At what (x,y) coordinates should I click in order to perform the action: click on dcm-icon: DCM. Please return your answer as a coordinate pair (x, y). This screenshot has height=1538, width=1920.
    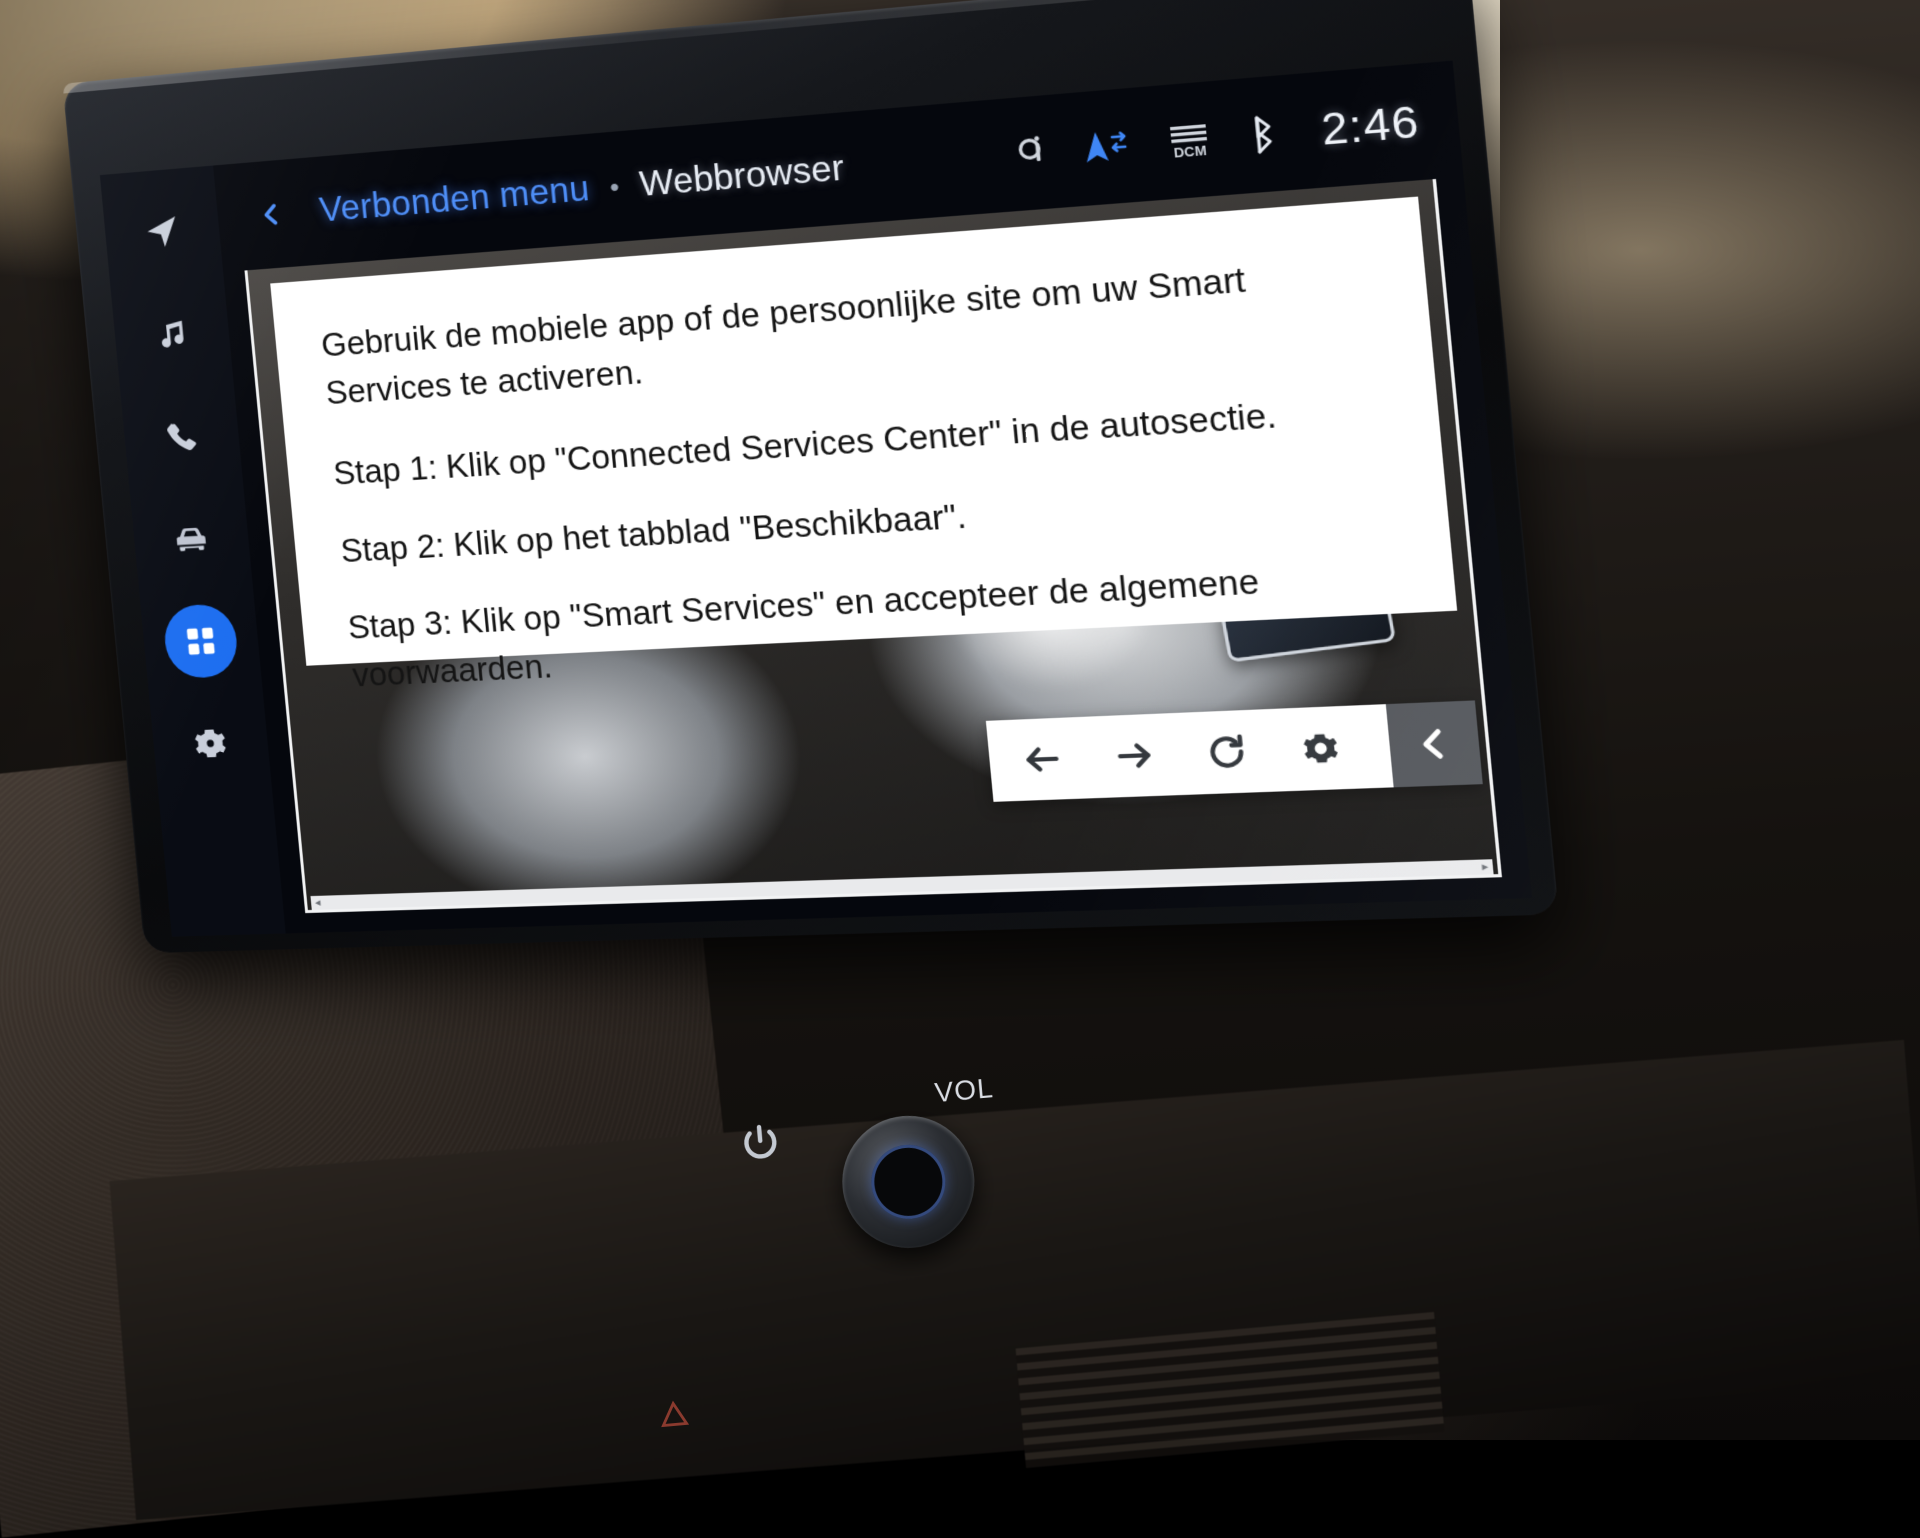
    Looking at the image, I should click on (1189, 140).